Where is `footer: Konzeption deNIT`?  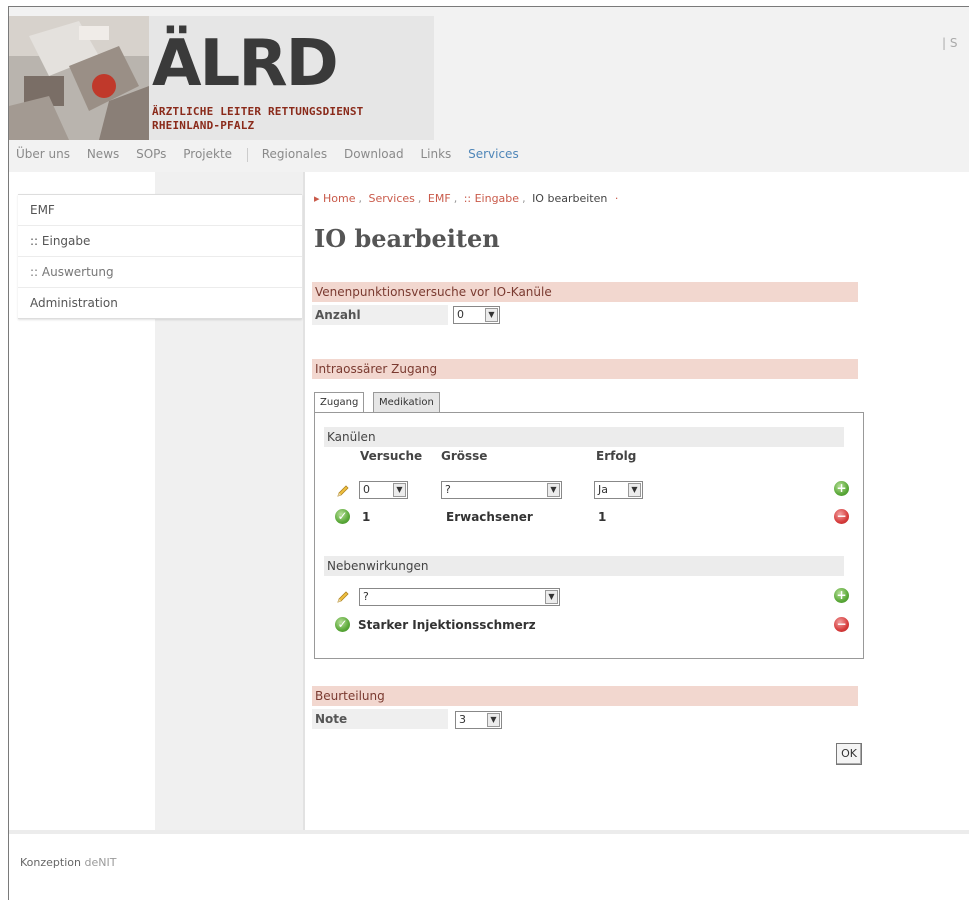
footer: Konzeption deNIT is located at coordinates (68, 862).